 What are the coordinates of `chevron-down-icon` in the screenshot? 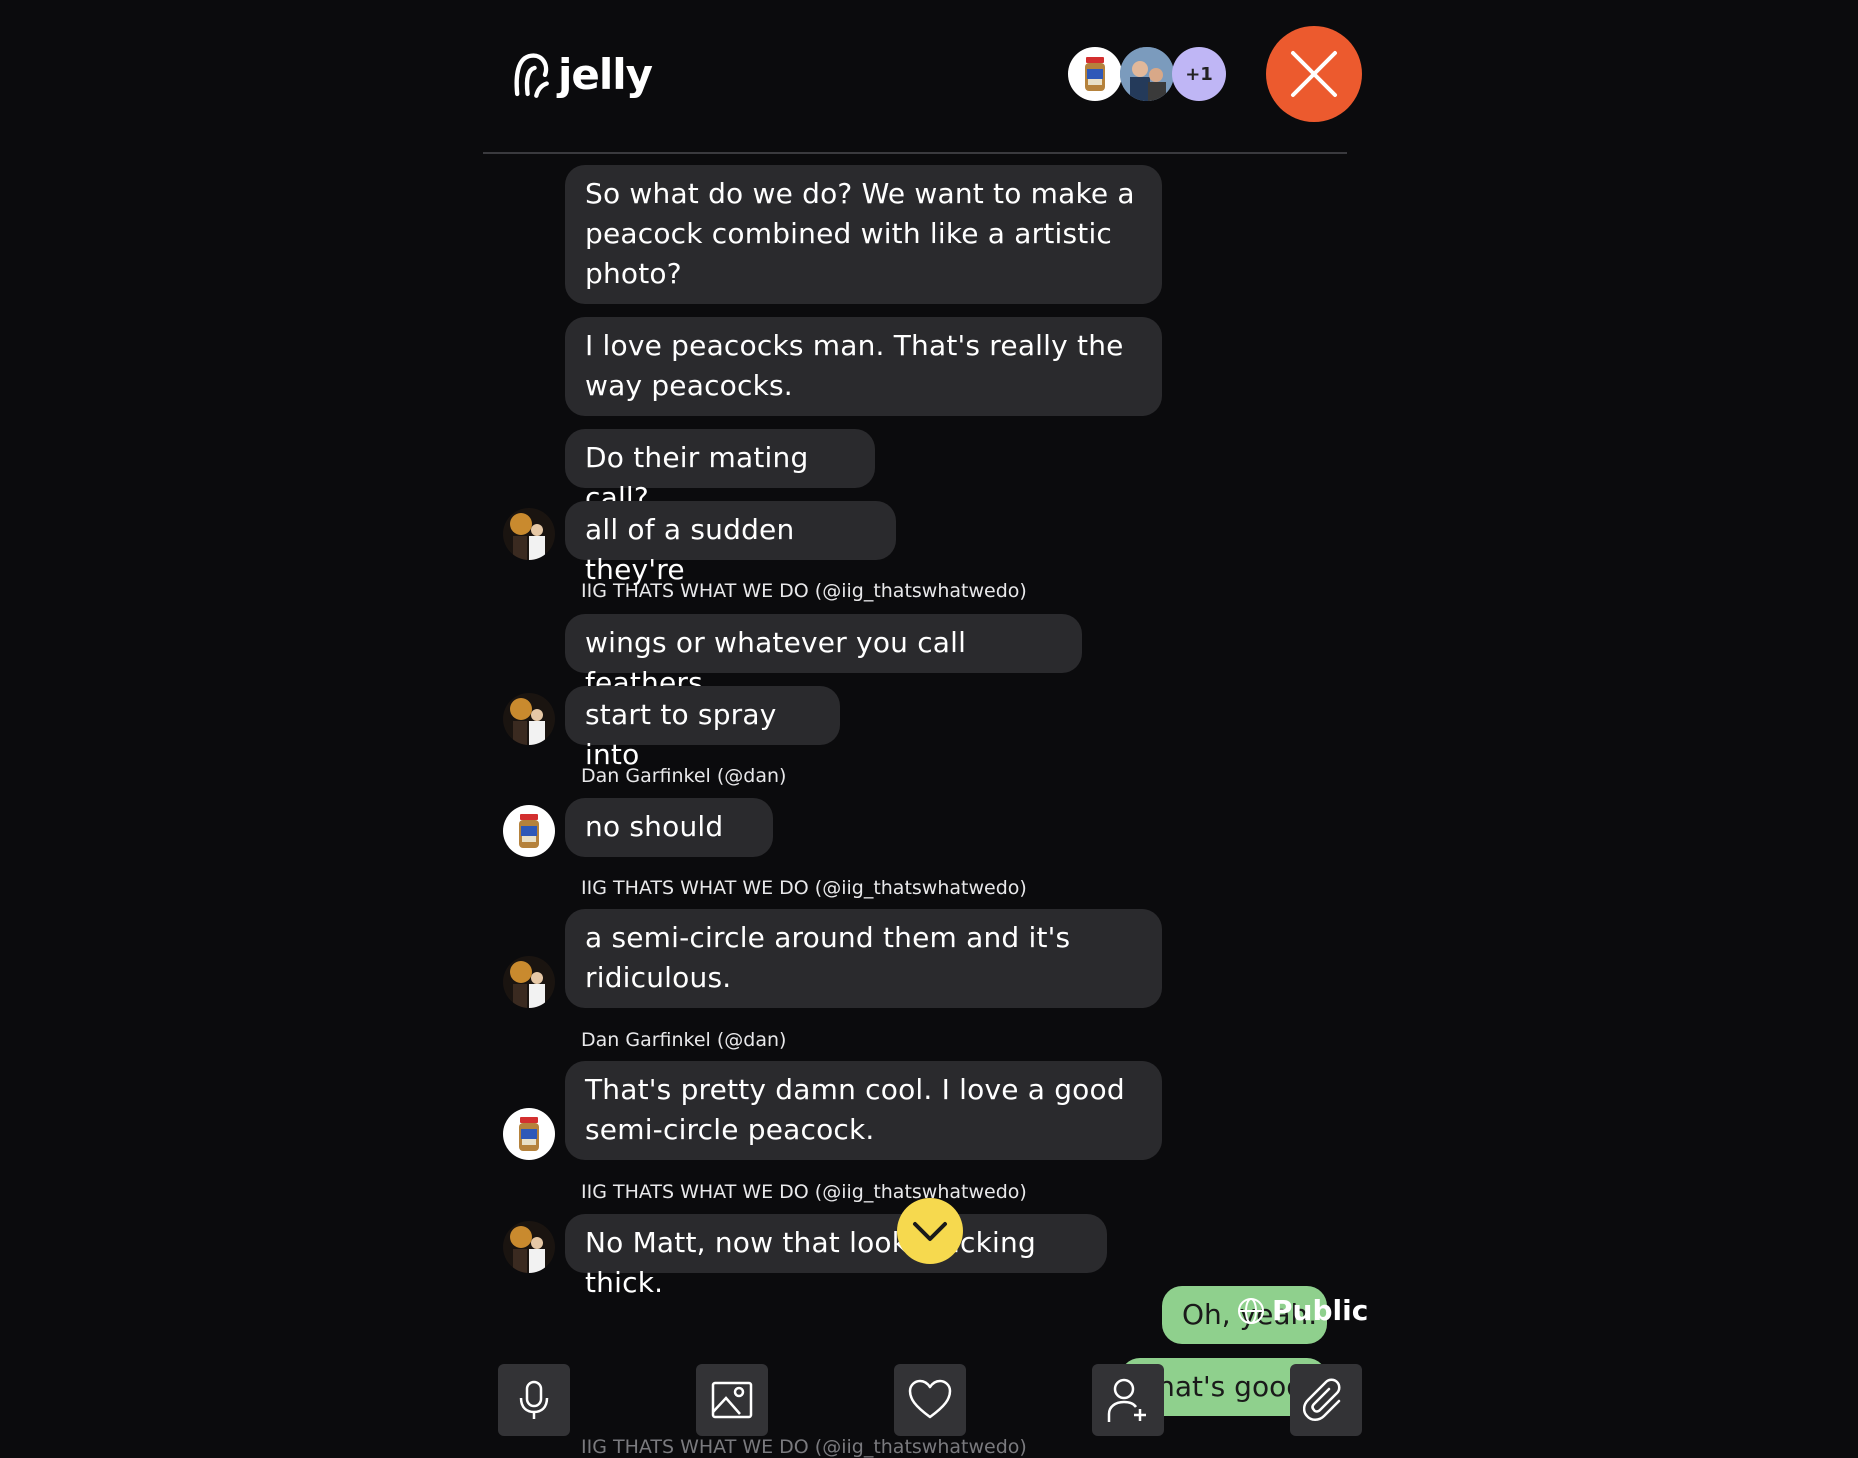 It's located at (930, 1231).